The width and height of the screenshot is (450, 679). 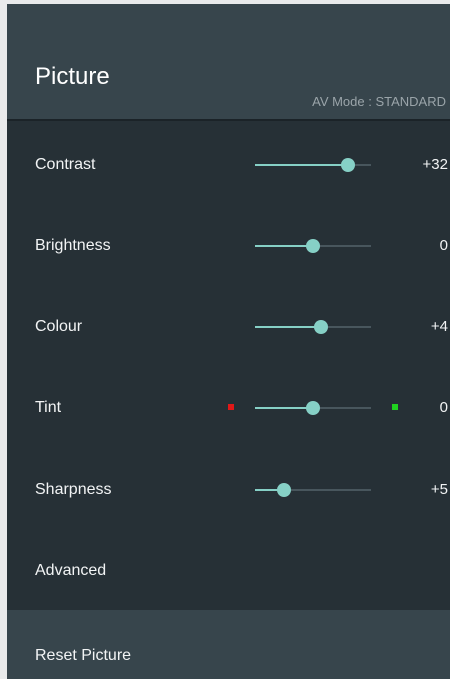 What do you see at coordinates (379, 101) in the screenshot?
I see `av-mode-label: AV Mode : STANDARD` at bounding box center [379, 101].